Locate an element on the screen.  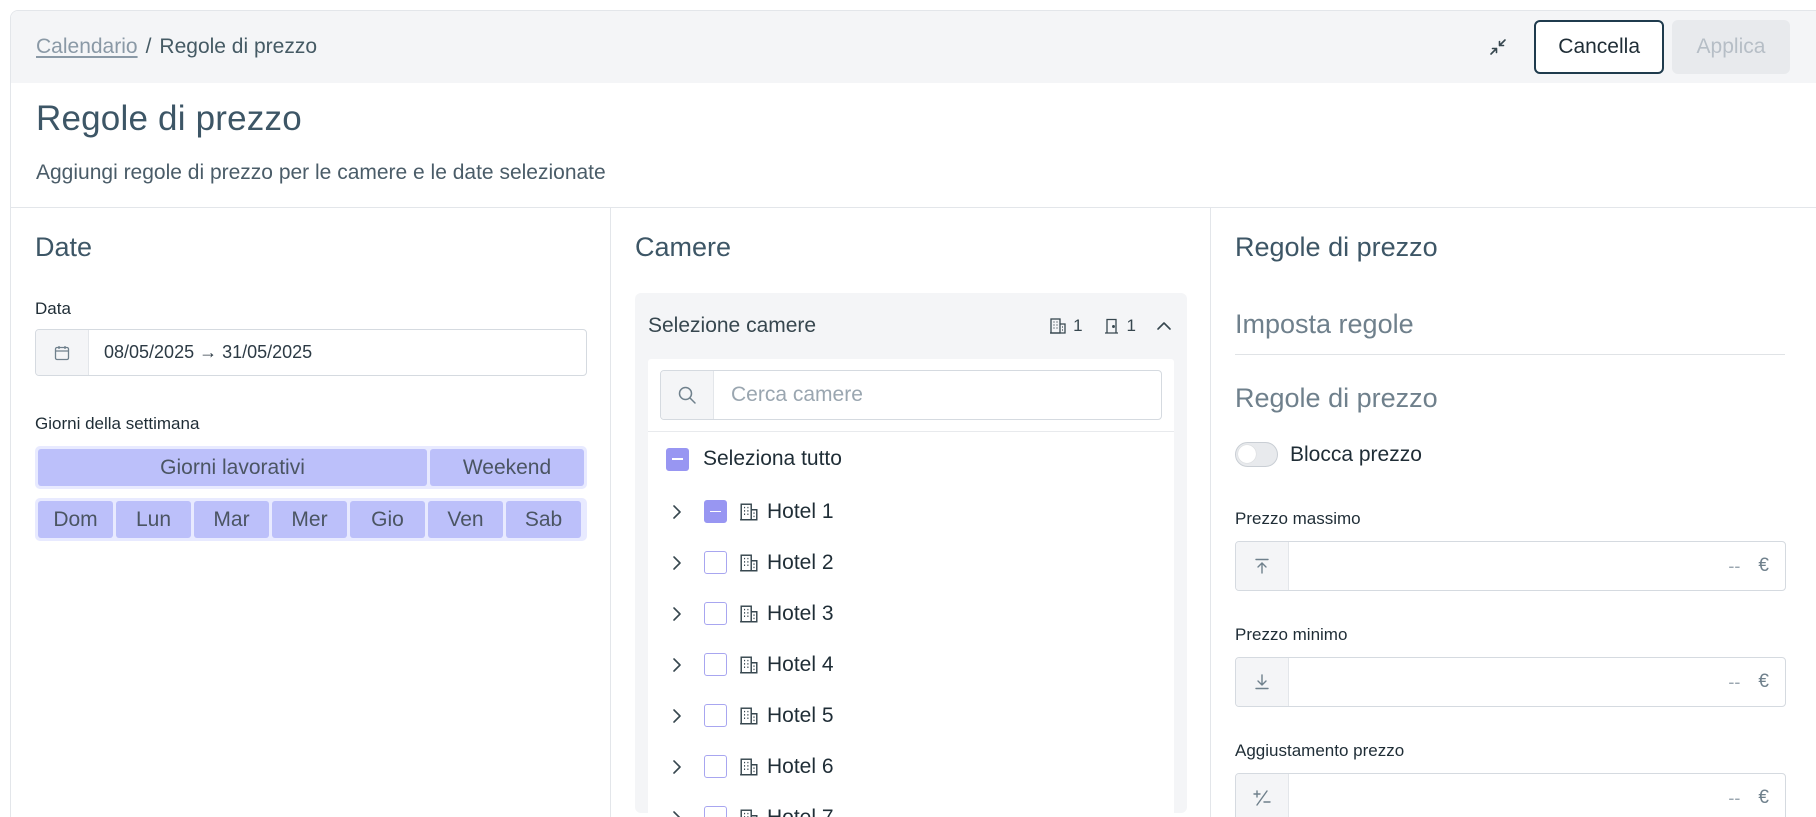
door-icon is located at coordinates (1111, 326).